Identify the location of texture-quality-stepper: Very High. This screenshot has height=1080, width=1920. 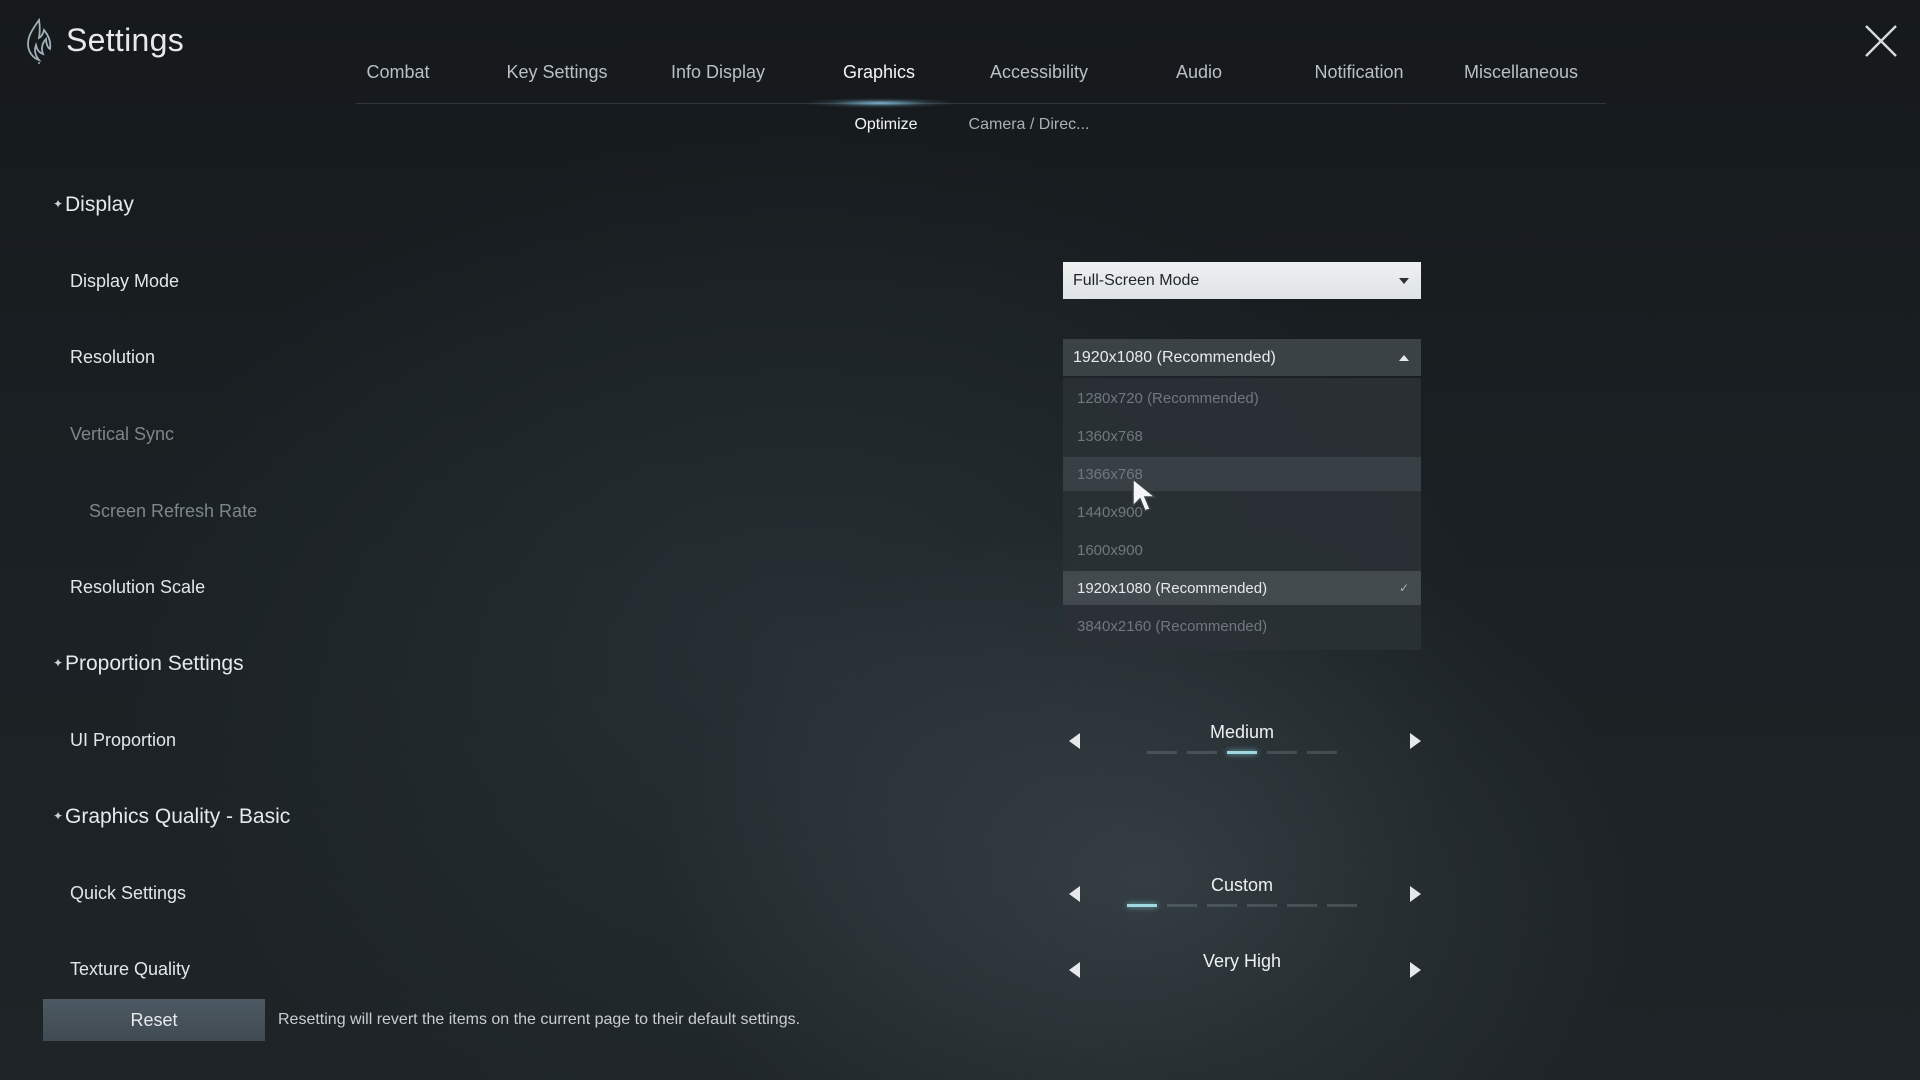
(1242, 976).